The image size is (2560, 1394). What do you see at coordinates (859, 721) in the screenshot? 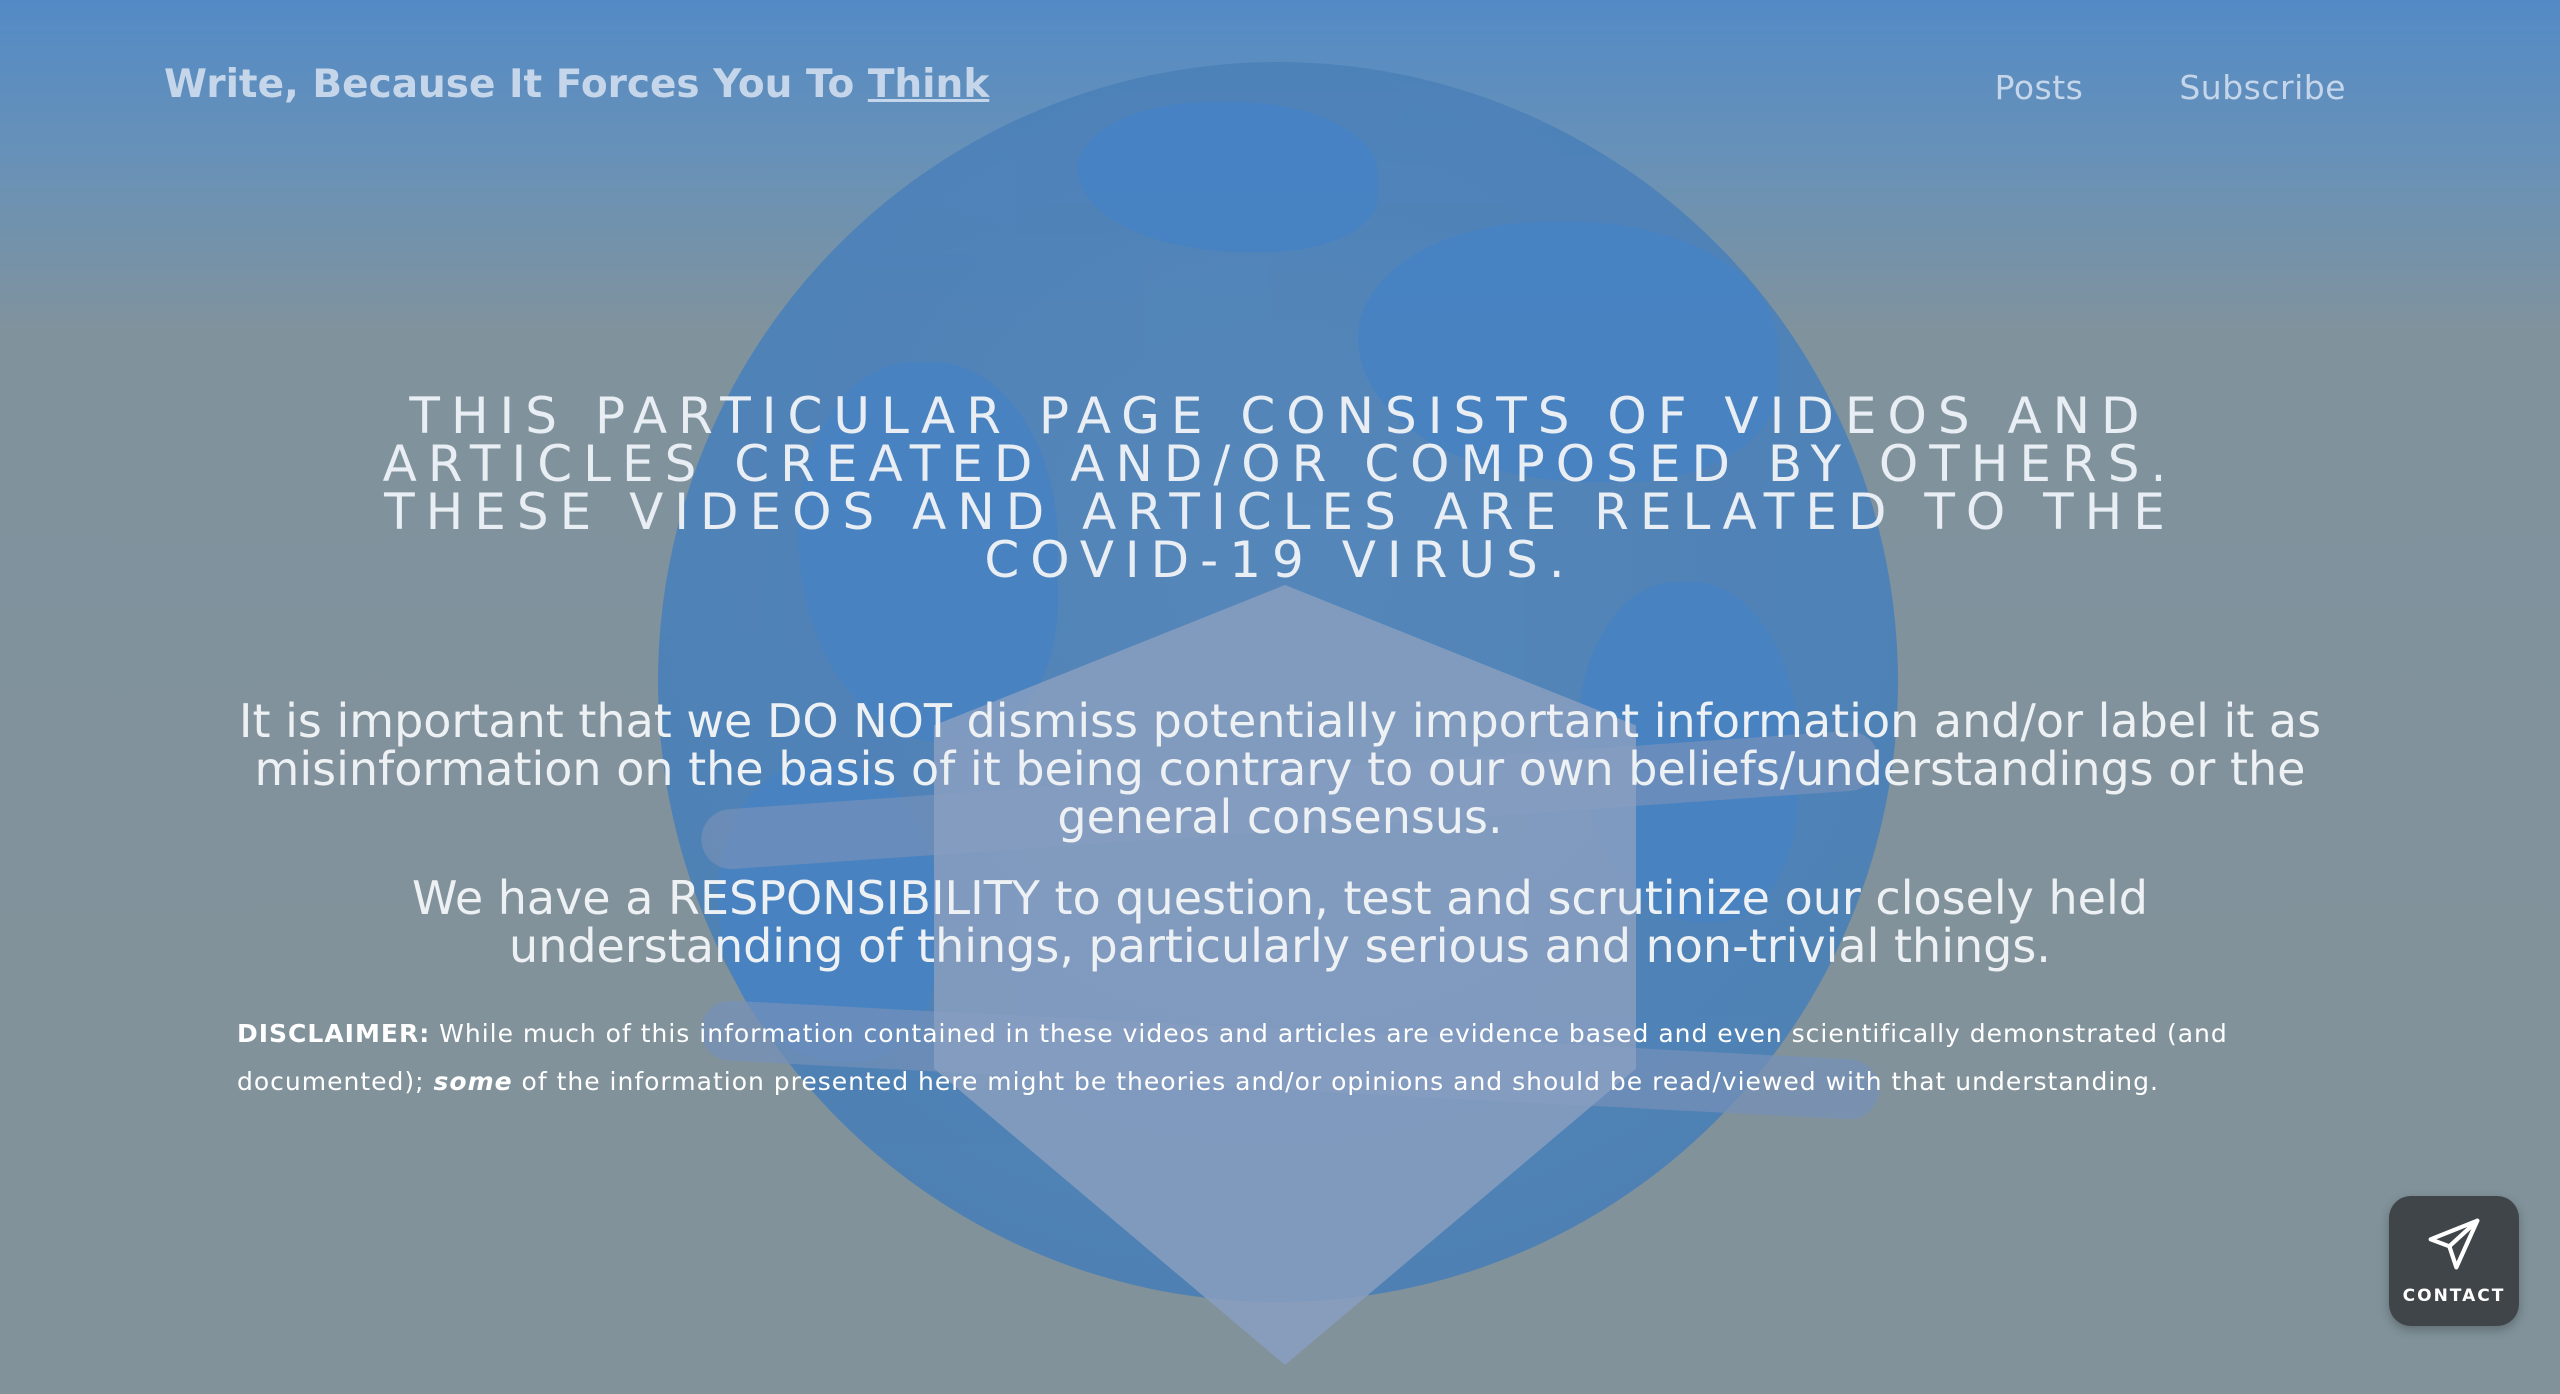
I see `intro-emphasis: DO NOT` at bounding box center [859, 721].